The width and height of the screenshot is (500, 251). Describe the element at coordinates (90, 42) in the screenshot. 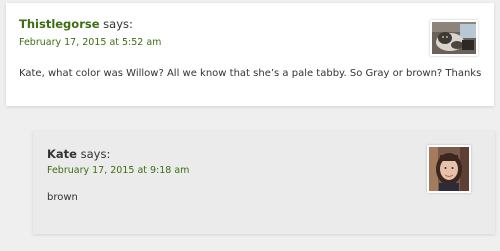

I see `comment-date-link: February 17, 2015 at 5:52 am` at that location.